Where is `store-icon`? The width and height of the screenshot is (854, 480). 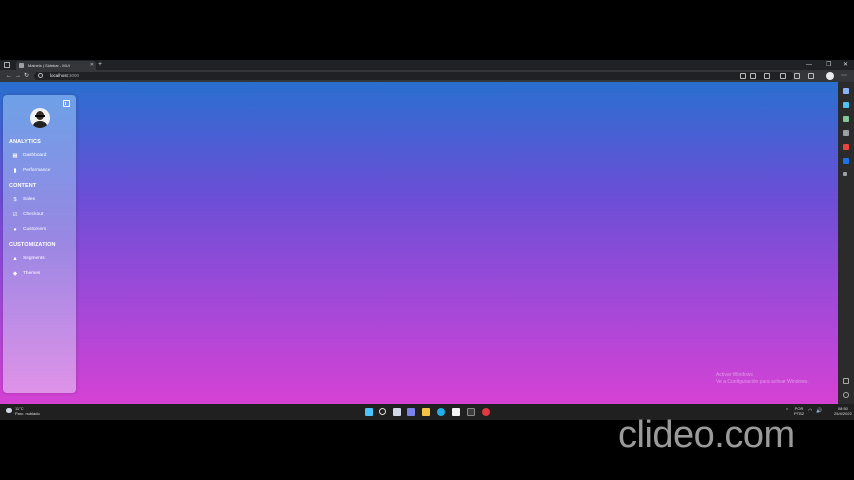
store-icon is located at coordinates (456, 412).